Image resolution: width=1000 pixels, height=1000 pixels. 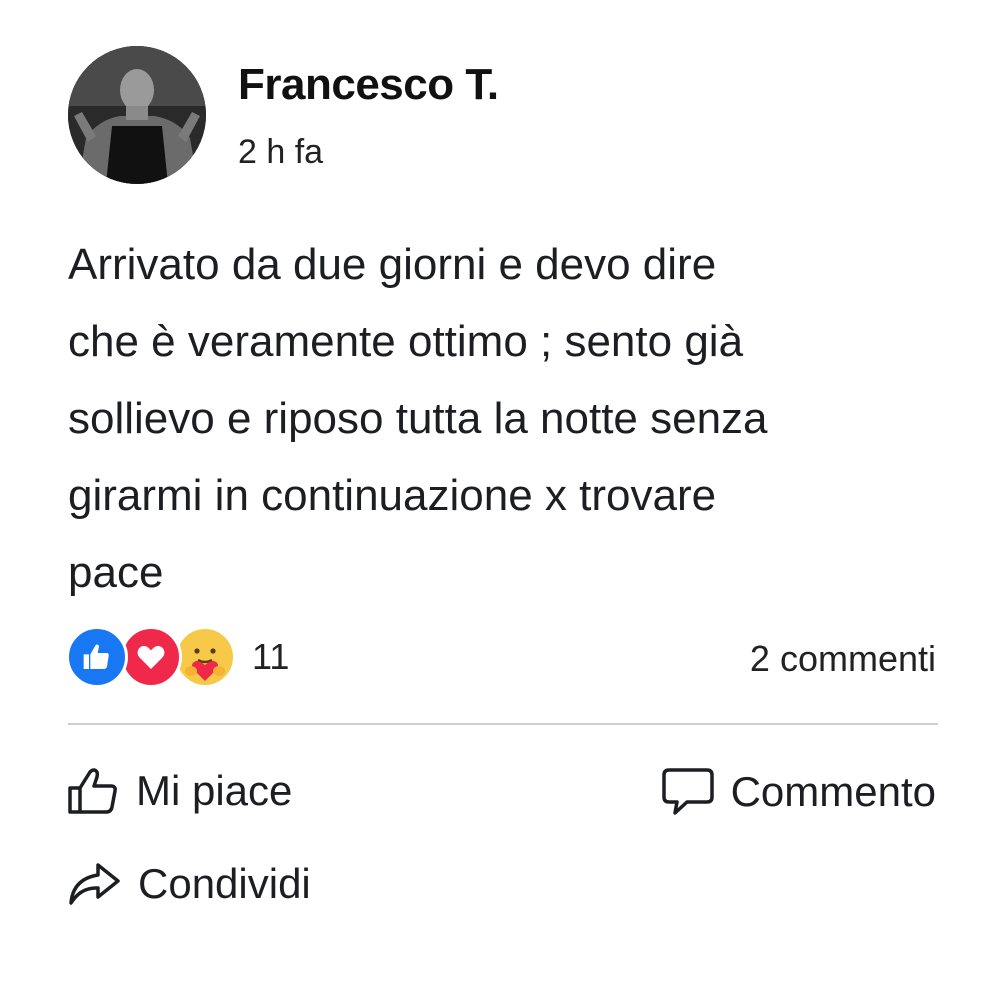 I want to click on share-button: Condividi, so click(x=188, y=884).